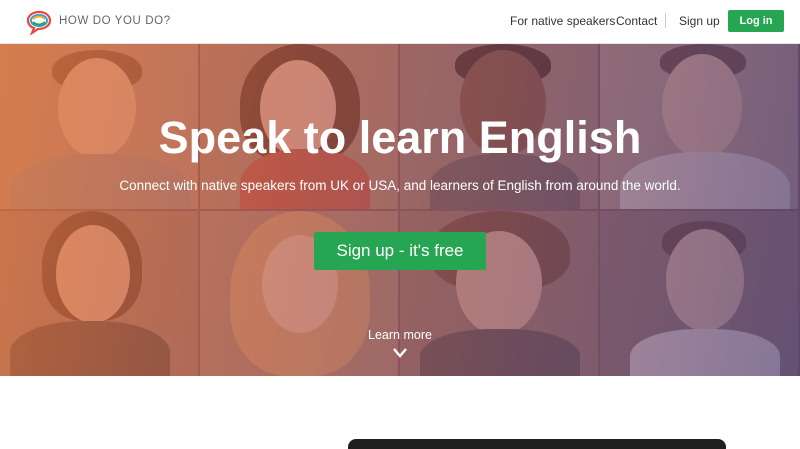  I want to click on speech-bubble-logo-icon, so click(39, 22).